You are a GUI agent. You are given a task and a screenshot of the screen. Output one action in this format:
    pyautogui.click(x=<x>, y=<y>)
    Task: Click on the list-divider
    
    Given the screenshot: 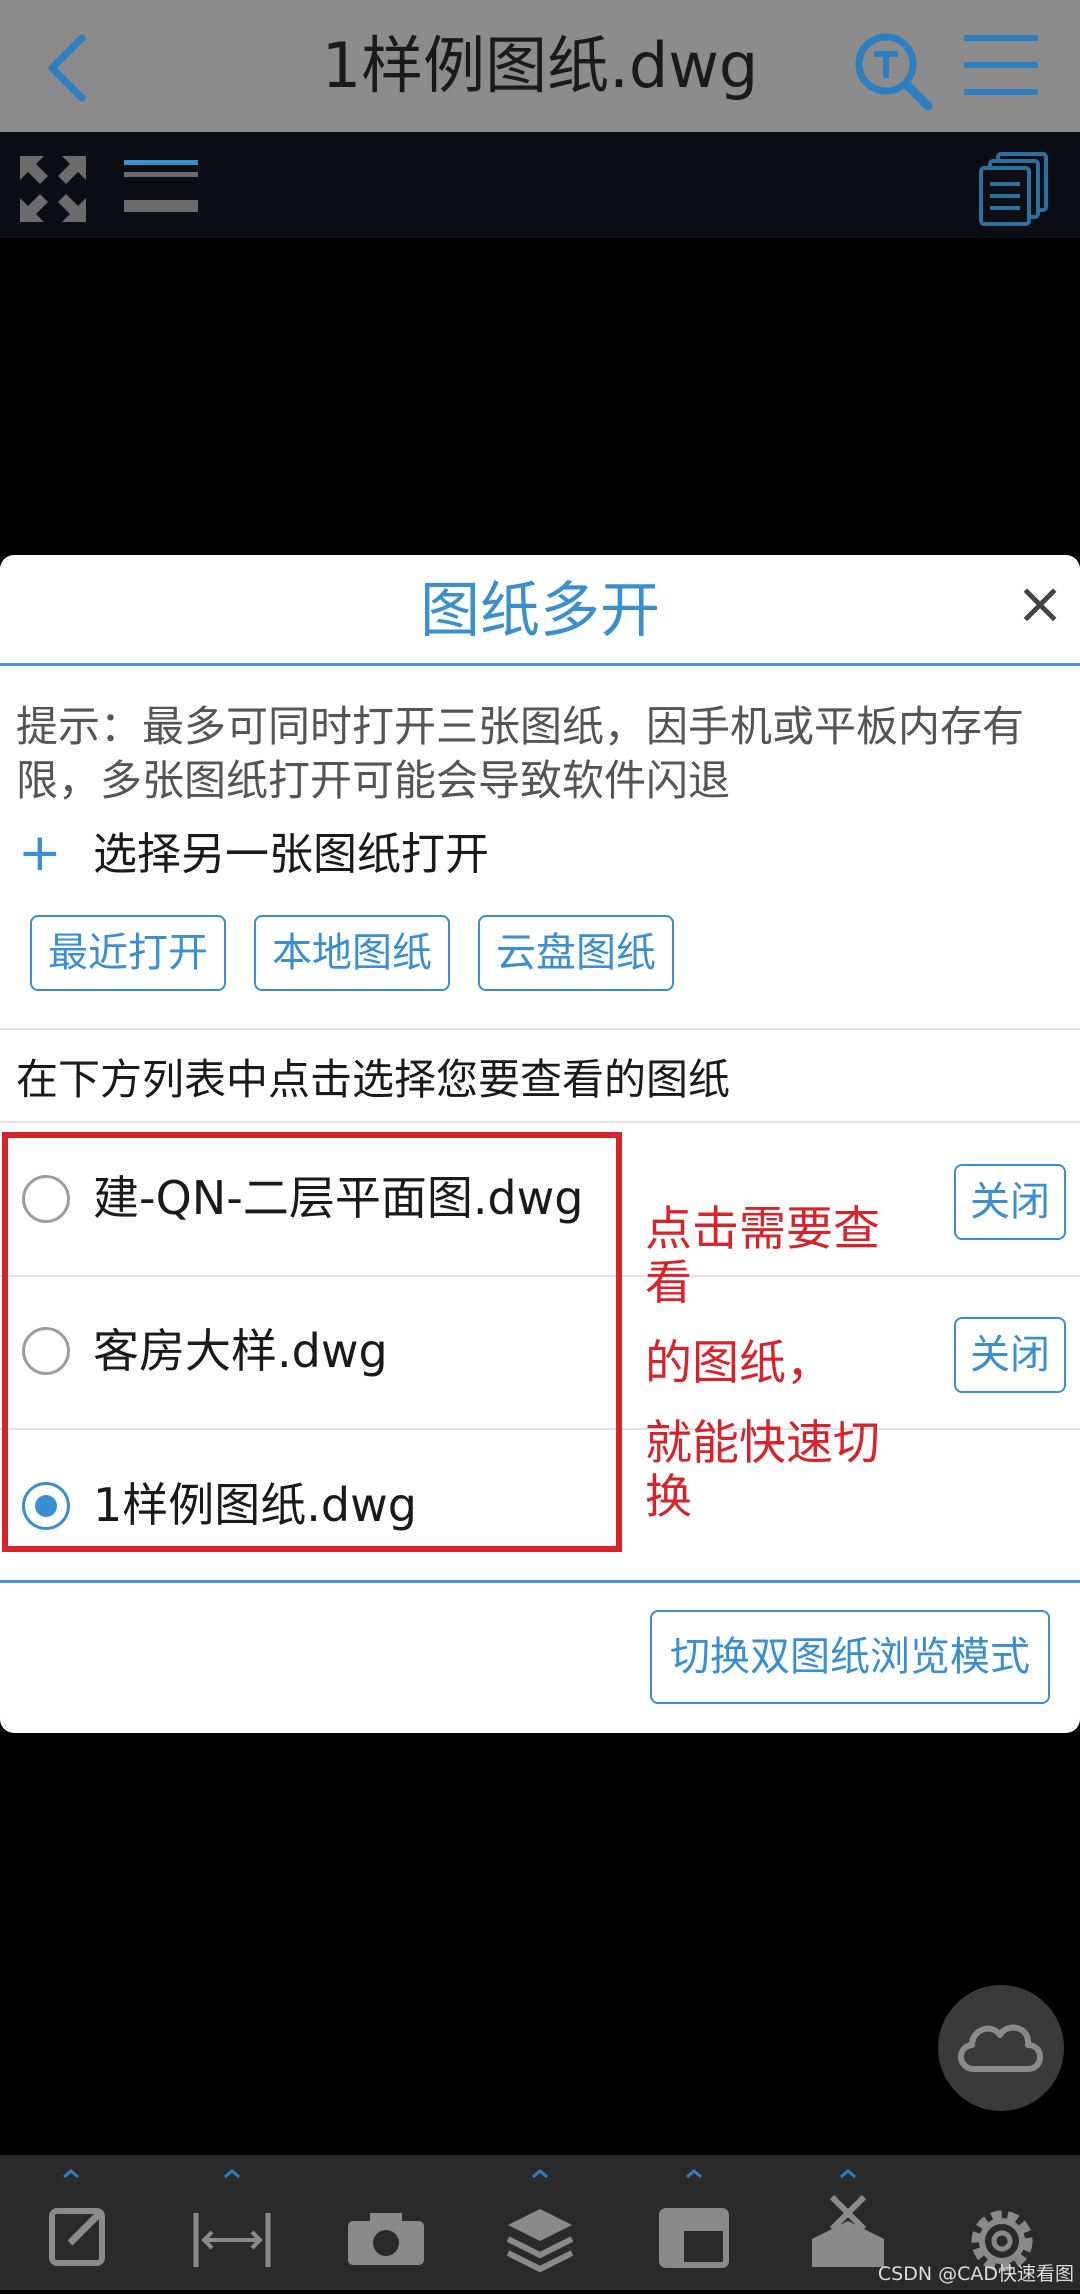 What is the action you would take?
    pyautogui.click(x=540, y=1581)
    